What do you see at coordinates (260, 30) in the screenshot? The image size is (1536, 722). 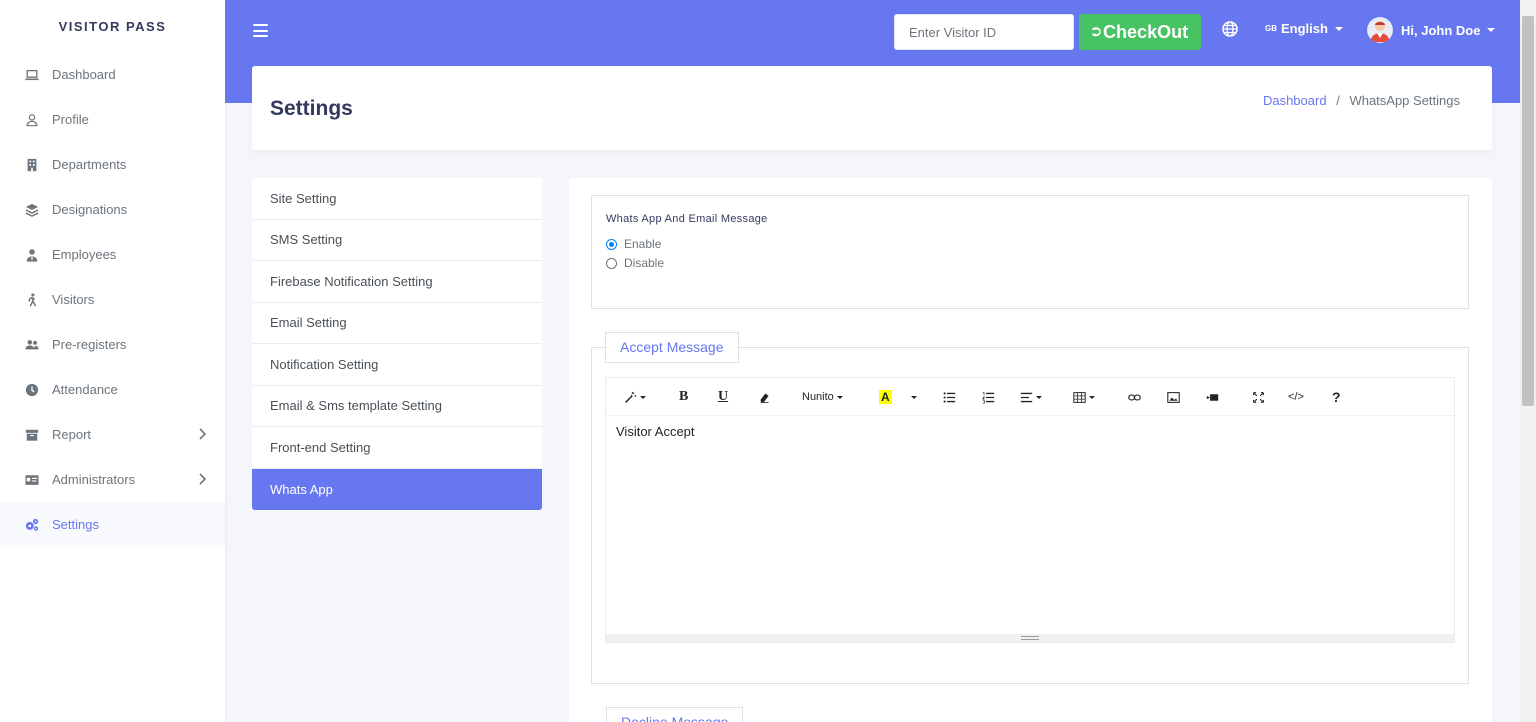 I see `hamburger-menu-icon` at bounding box center [260, 30].